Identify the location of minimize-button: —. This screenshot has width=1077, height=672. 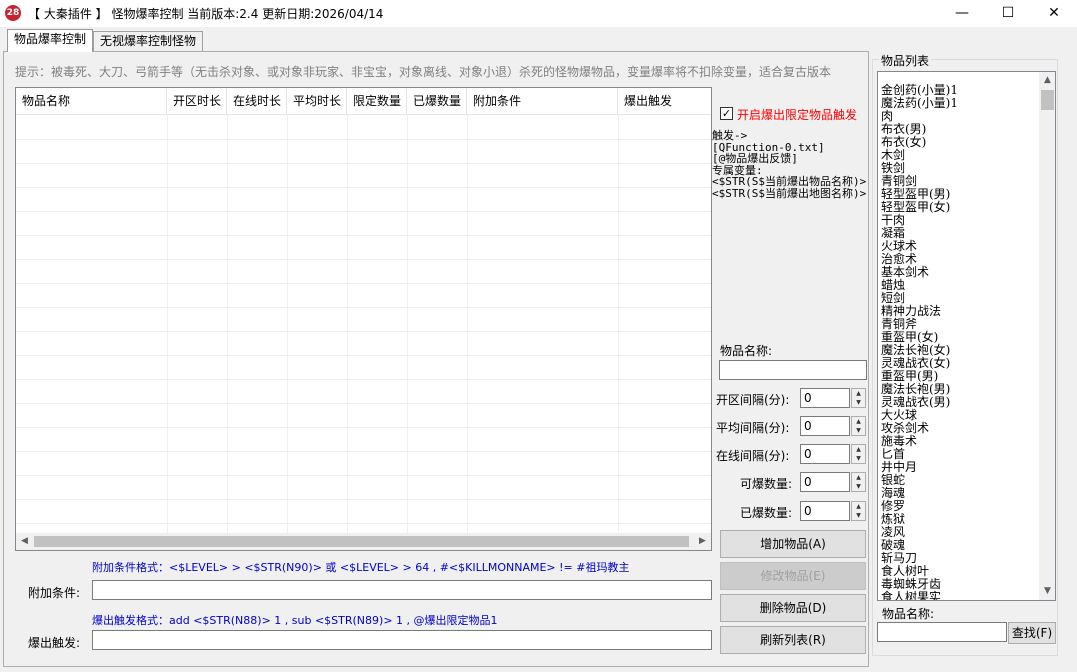
(962, 13).